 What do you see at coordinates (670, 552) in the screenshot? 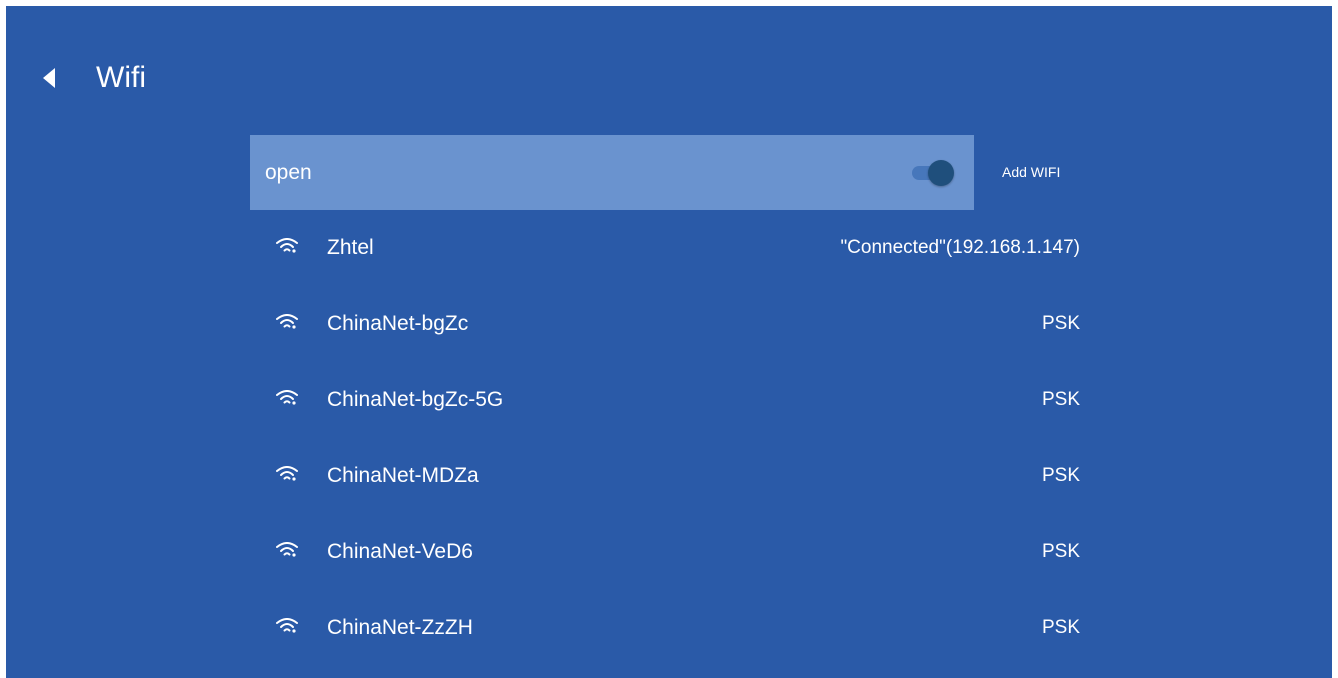
I see `network-item: ChinaNet-VeD6 PSK` at bounding box center [670, 552].